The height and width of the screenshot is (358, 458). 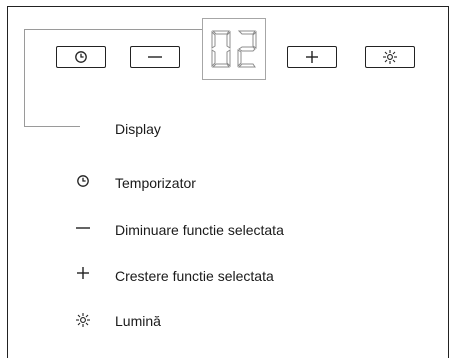 I want to click on light-button, so click(x=390, y=57).